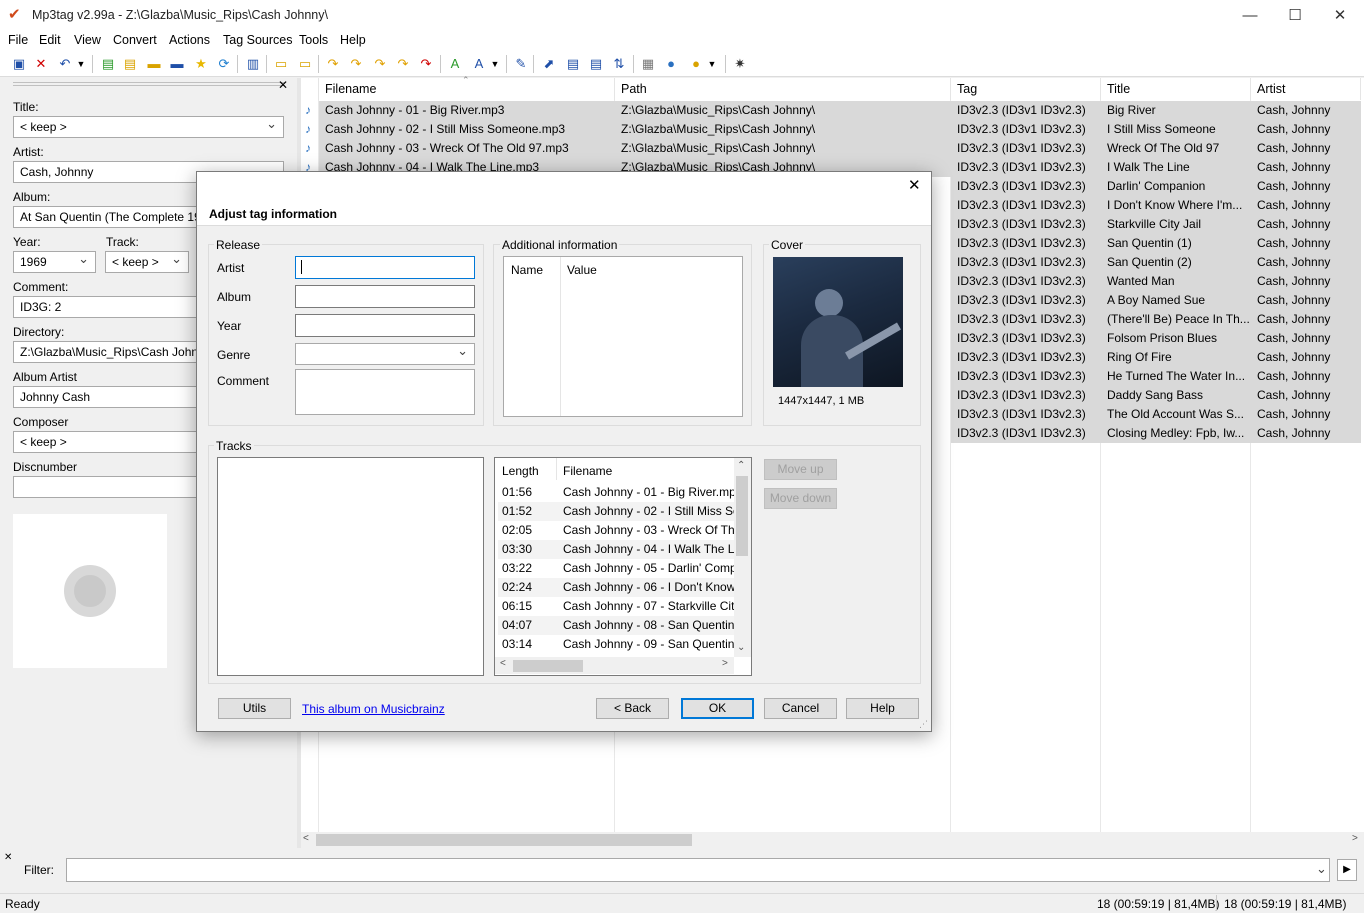  I want to click on track-row: 03:30 Cash Johnny - 04 - I Walk The Lin, so click(616, 549).